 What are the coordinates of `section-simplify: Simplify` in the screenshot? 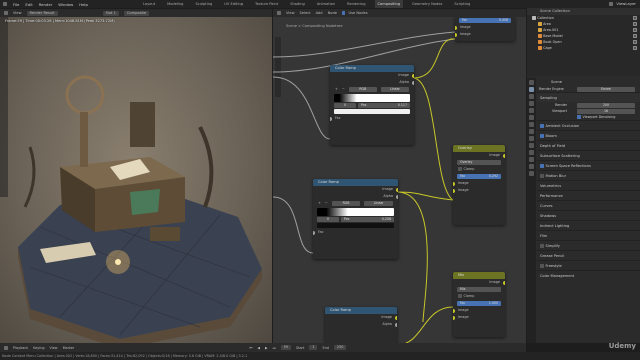 It's located at (588, 245).